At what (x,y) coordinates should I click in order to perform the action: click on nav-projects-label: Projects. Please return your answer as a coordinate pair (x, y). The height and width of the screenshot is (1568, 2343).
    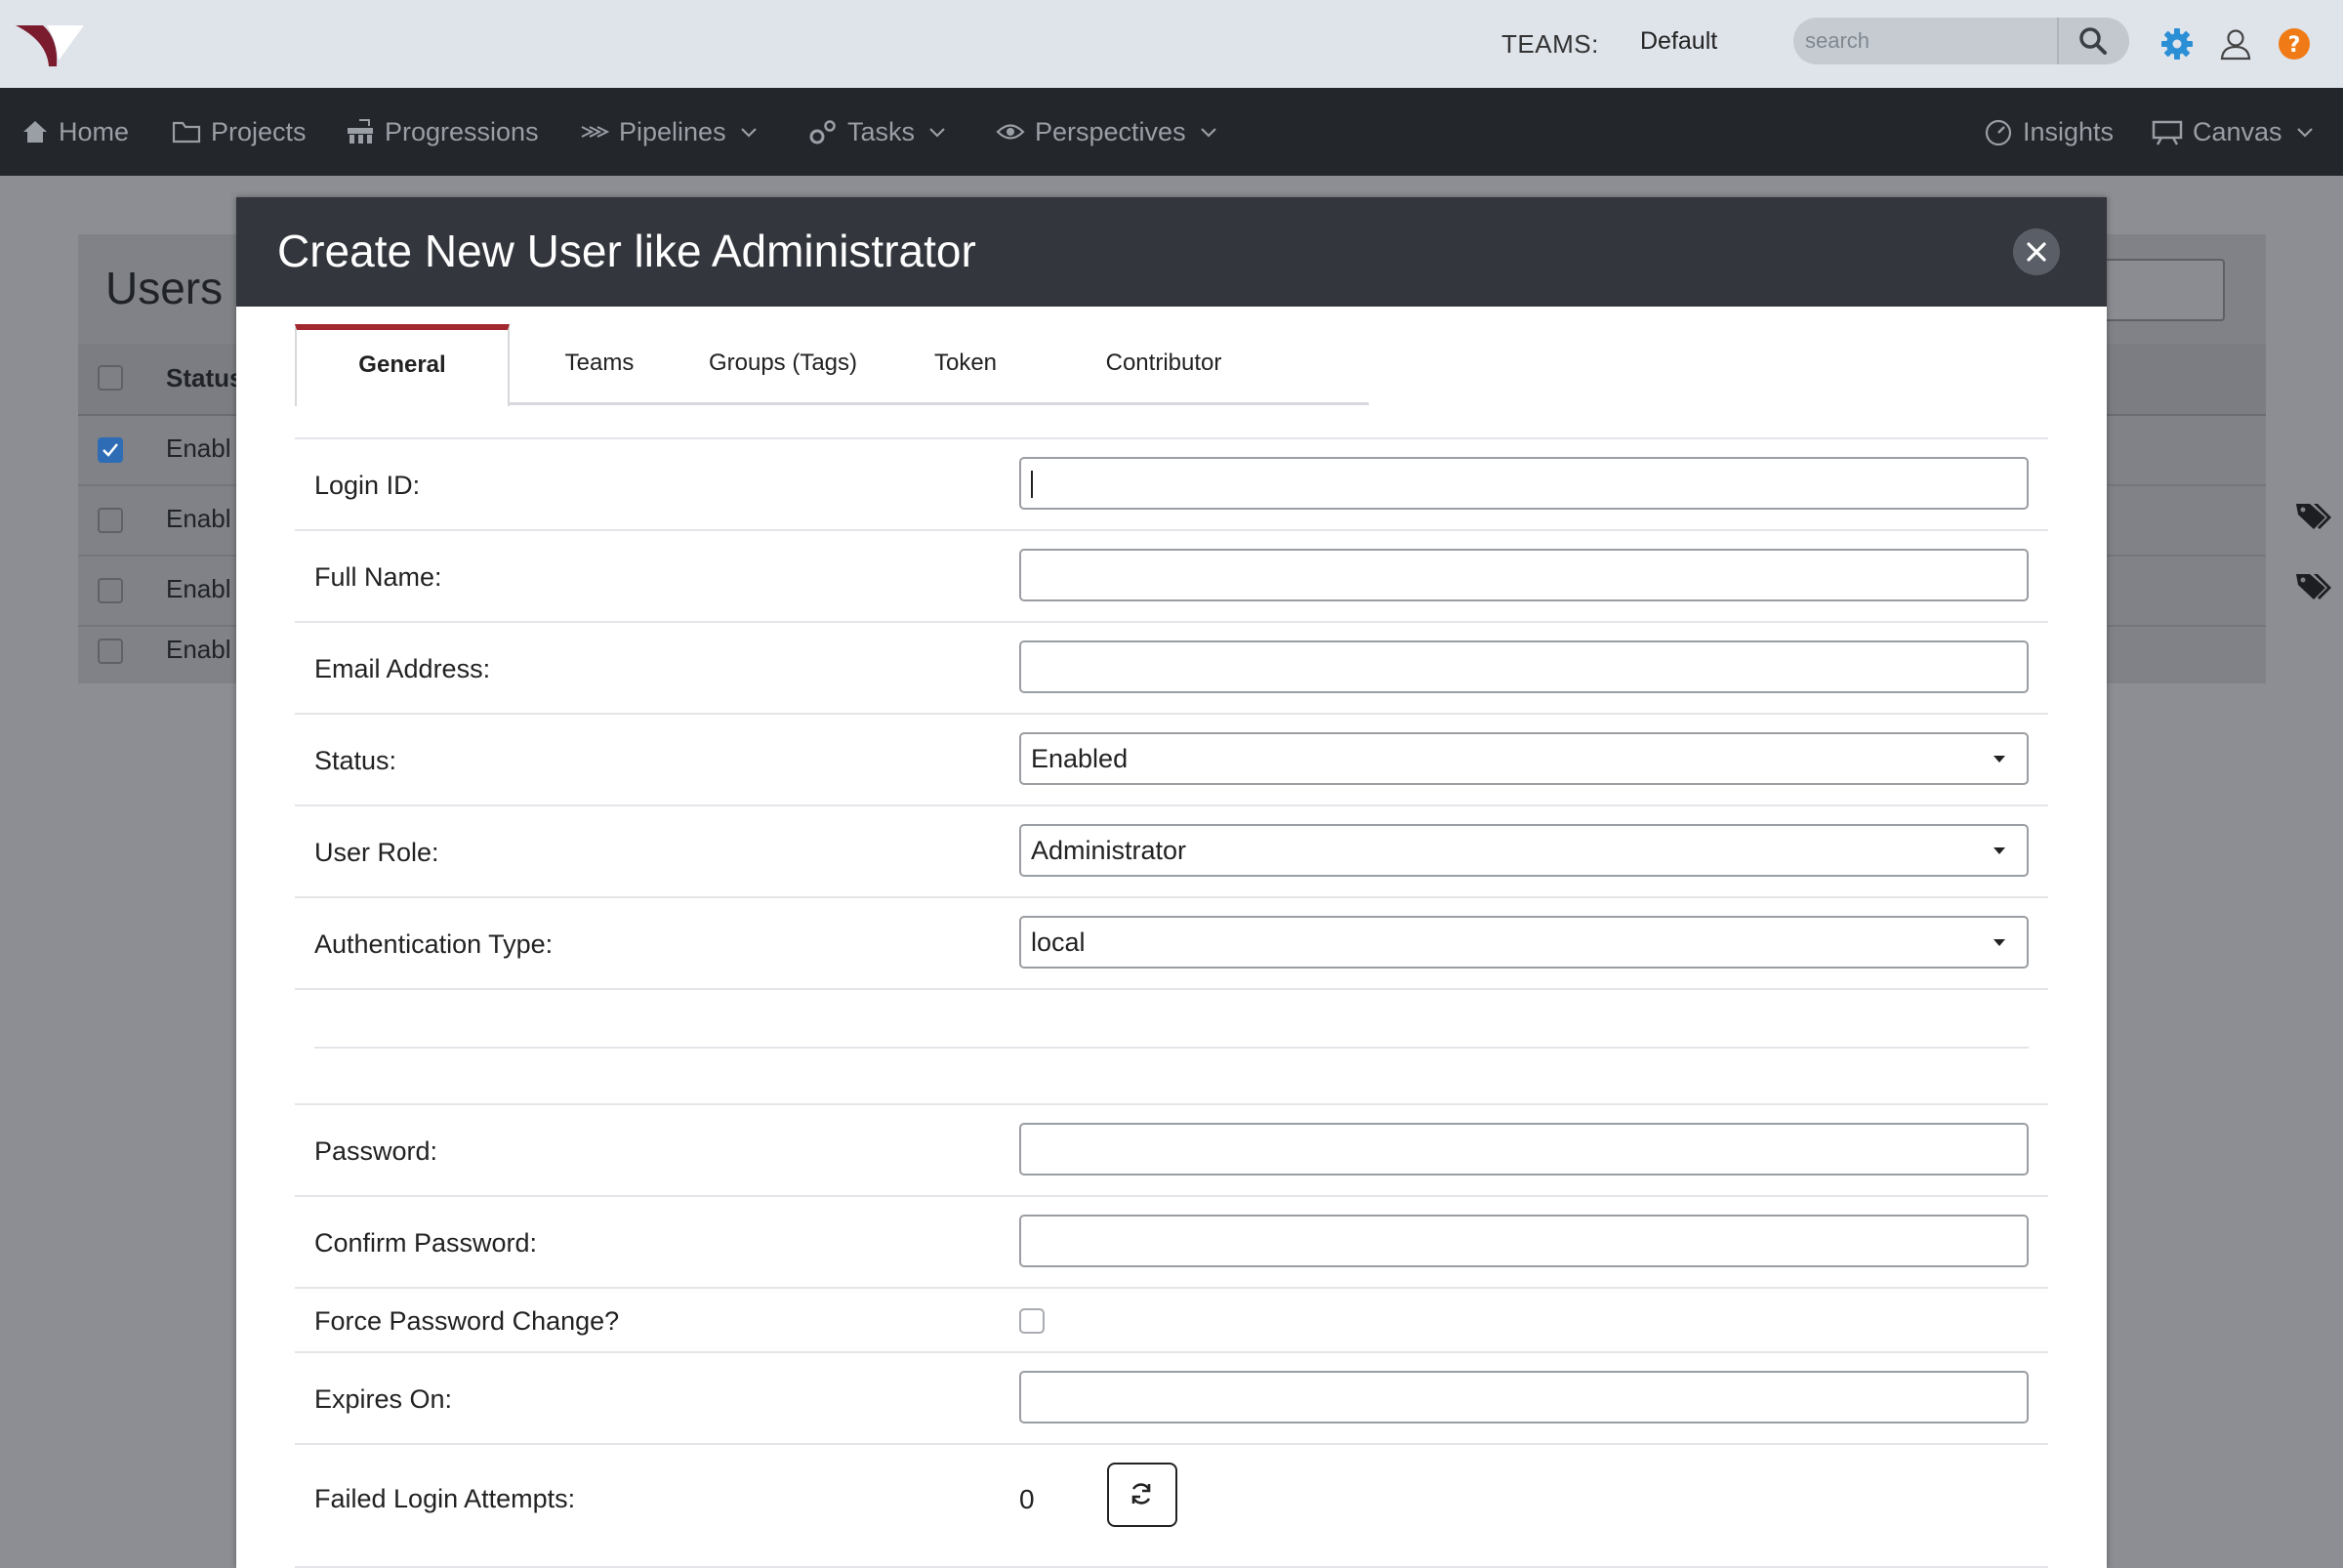
    Looking at the image, I should click on (259, 131).